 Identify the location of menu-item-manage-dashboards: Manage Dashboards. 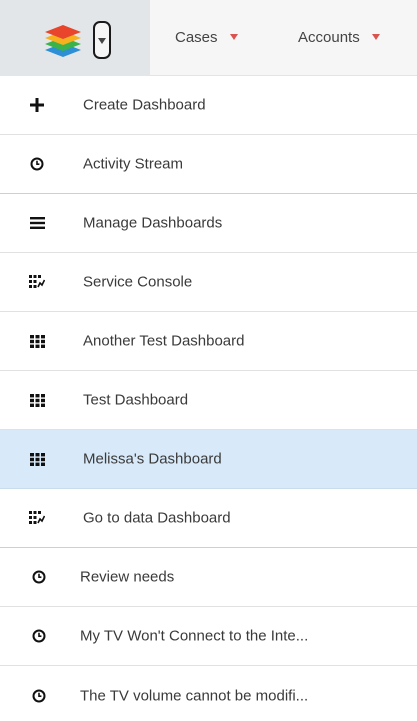
(208, 223).